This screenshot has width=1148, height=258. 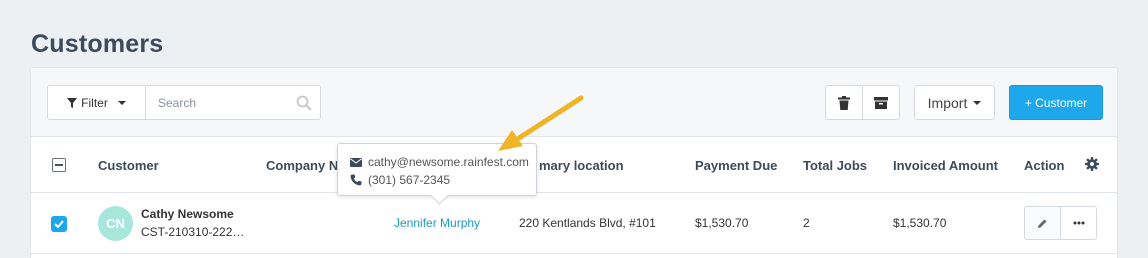 I want to click on more-icon, so click(x=1078, y=223).